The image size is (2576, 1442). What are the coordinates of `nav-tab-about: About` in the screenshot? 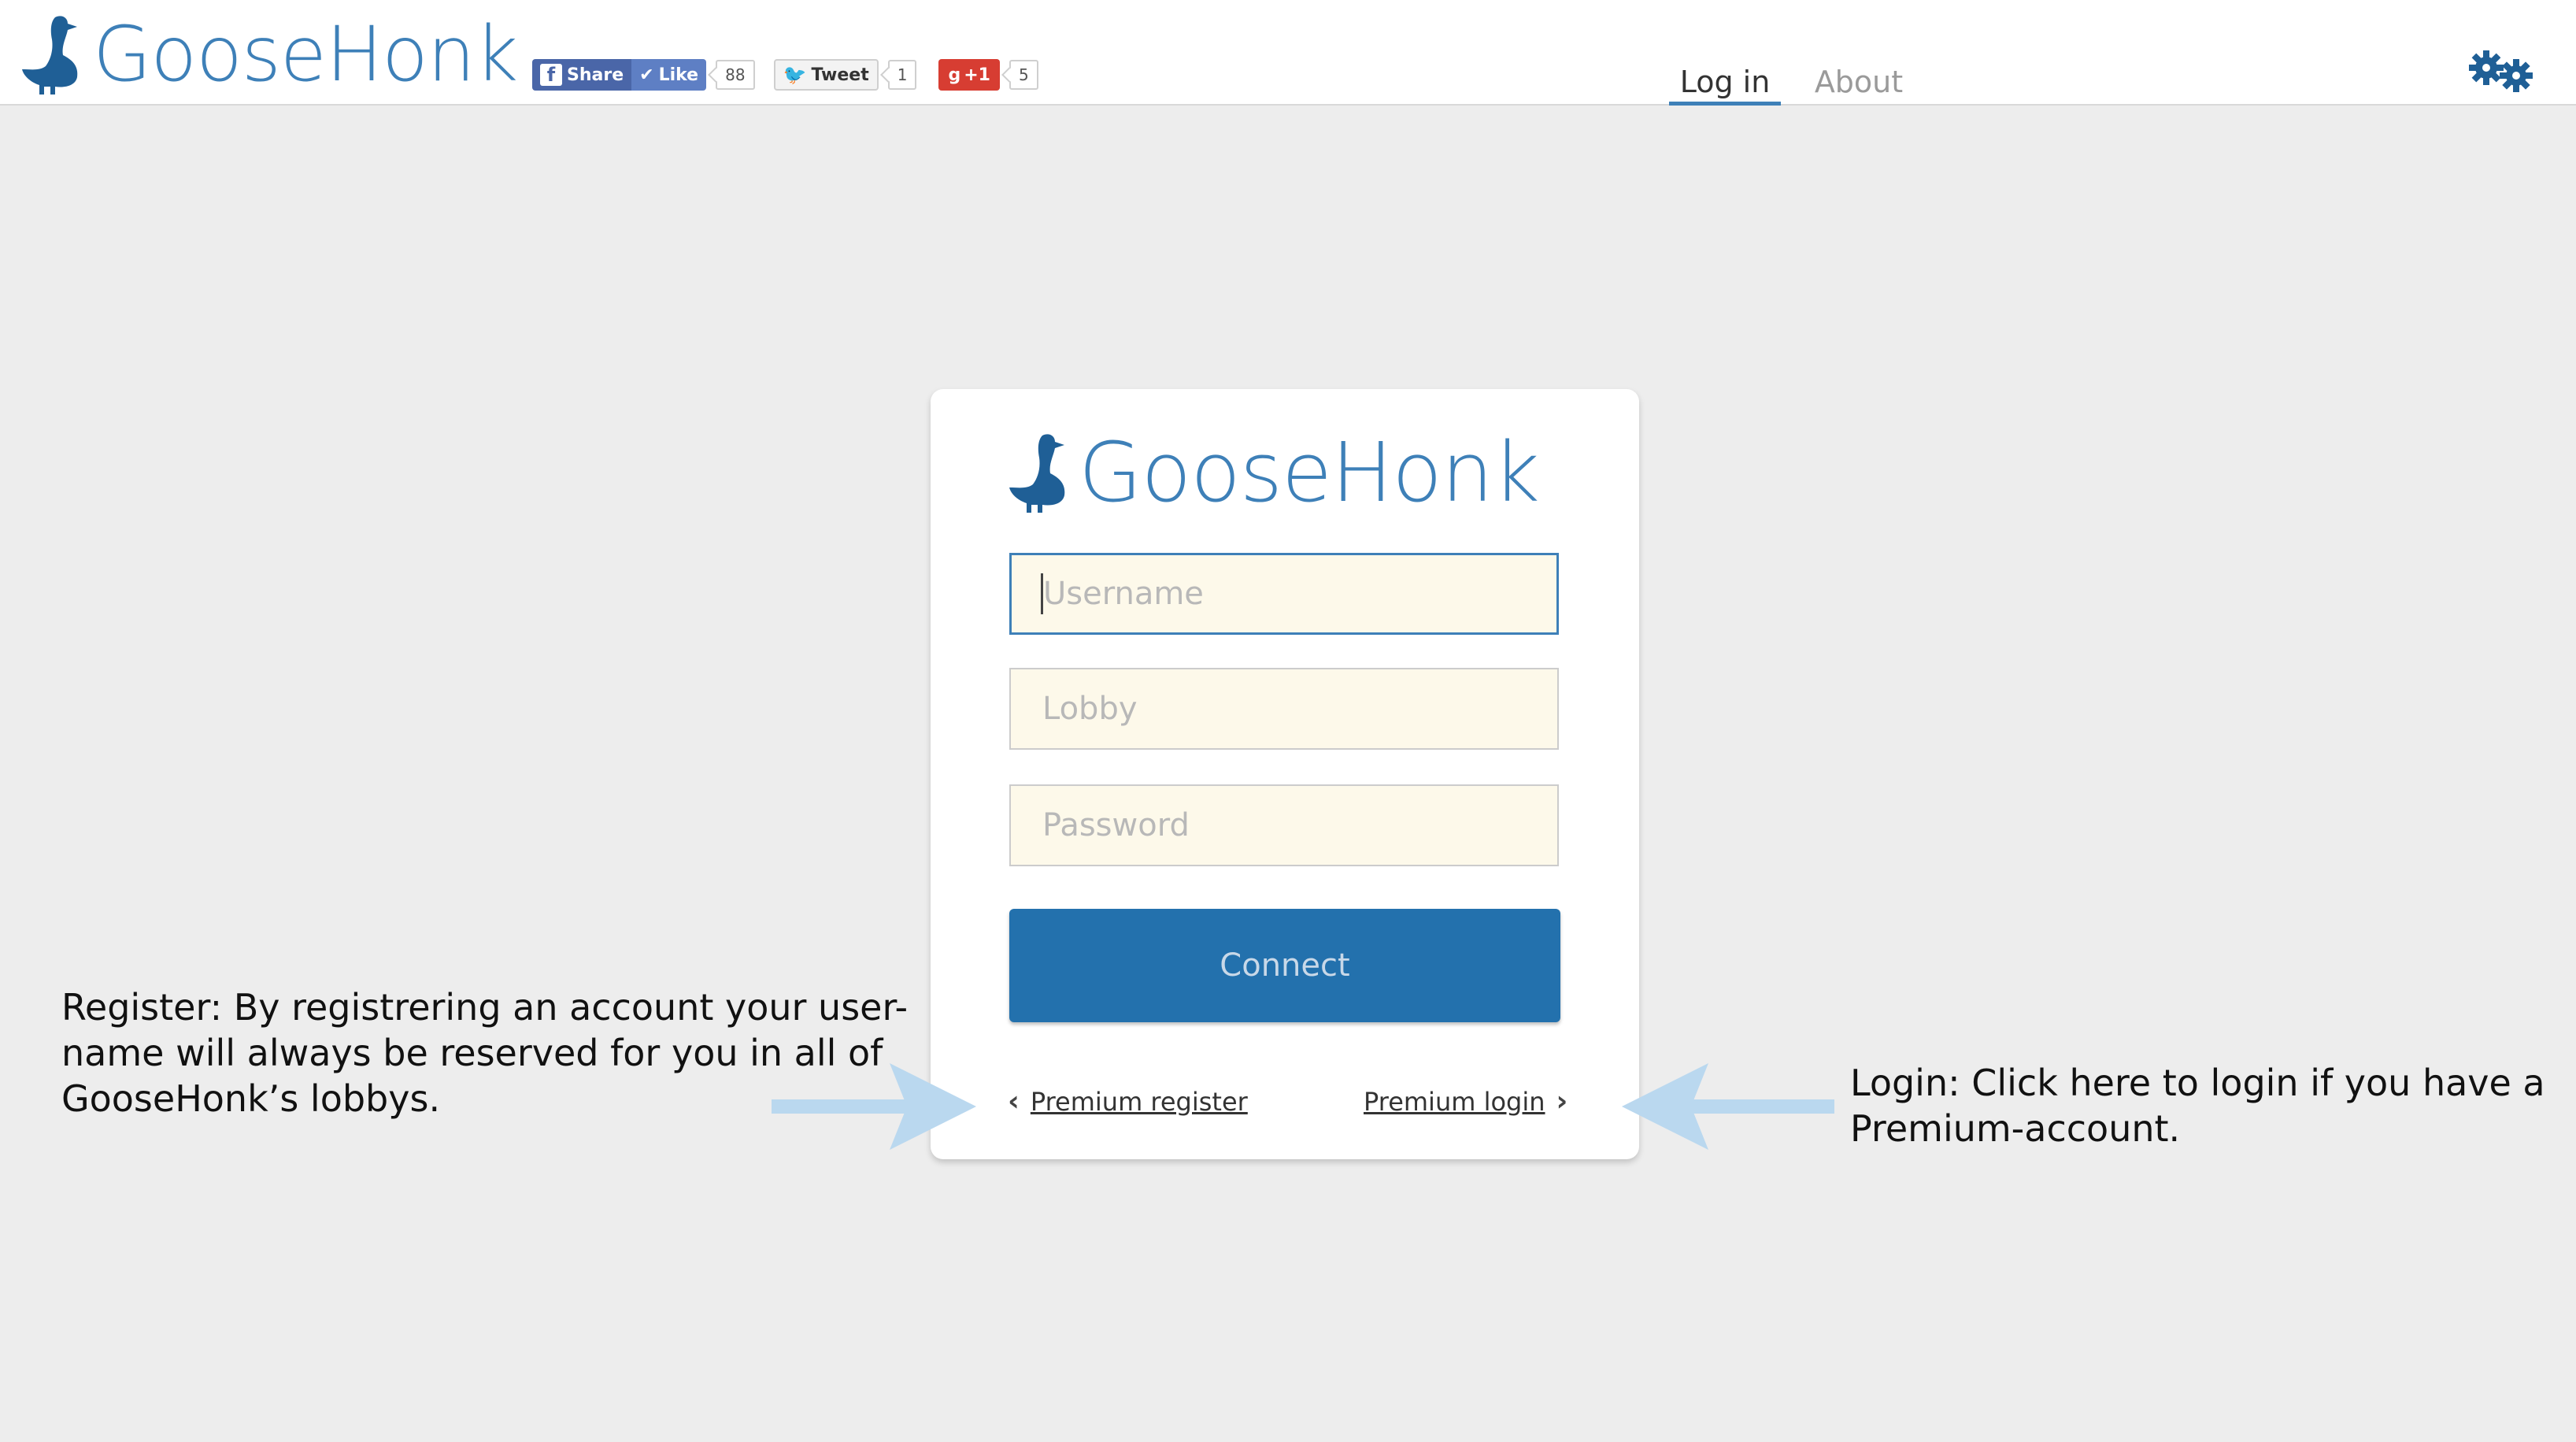 It's located at (1859, 82).